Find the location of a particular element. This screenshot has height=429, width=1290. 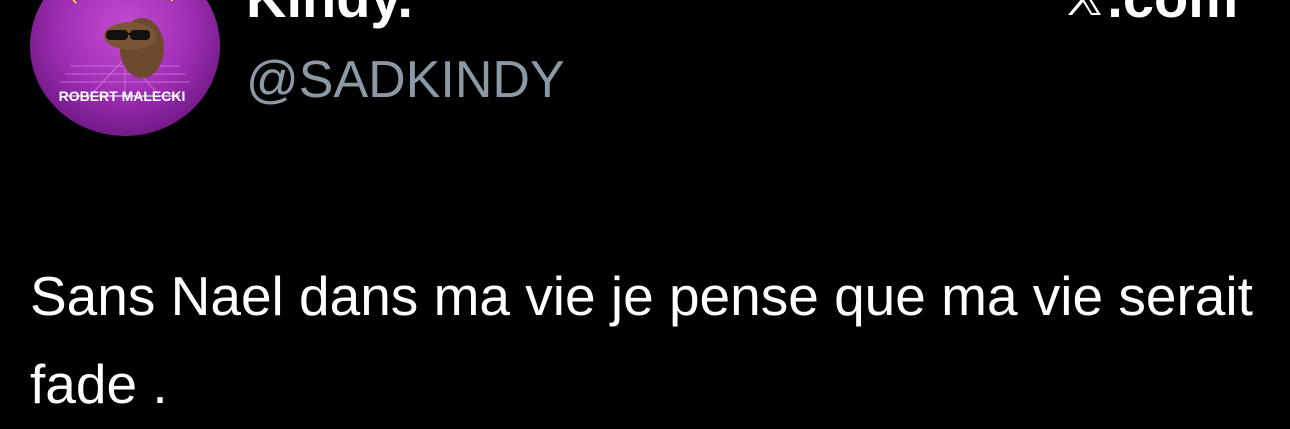

avatar: I'M IN AGONY ROBERT MALECKI is located at coordinates (125, 68).